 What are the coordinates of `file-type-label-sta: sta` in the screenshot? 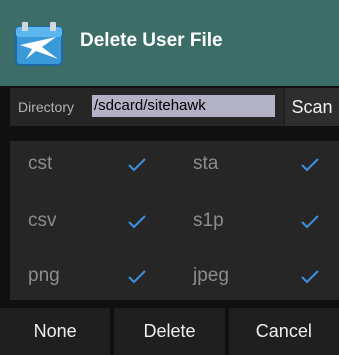 It's located at (206, 163).